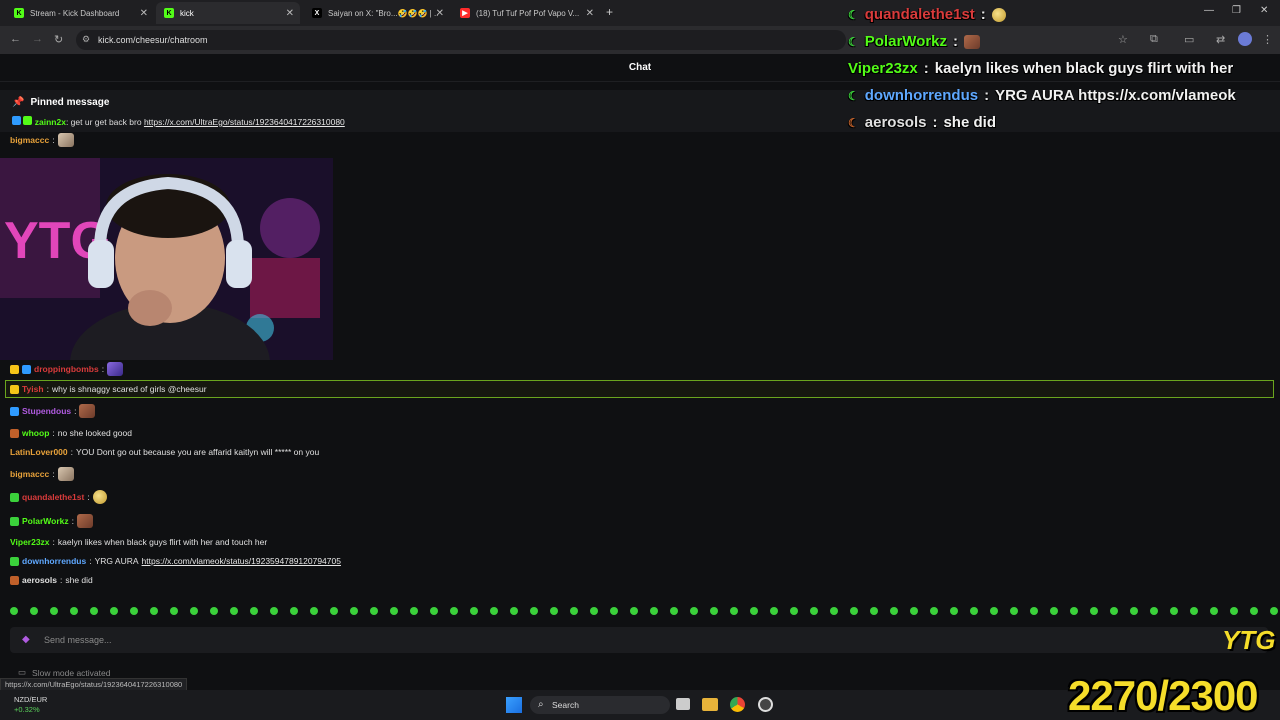 This screenshot has height=720, width=1280. I want to click on windows-start-icon, so click(514, 705).